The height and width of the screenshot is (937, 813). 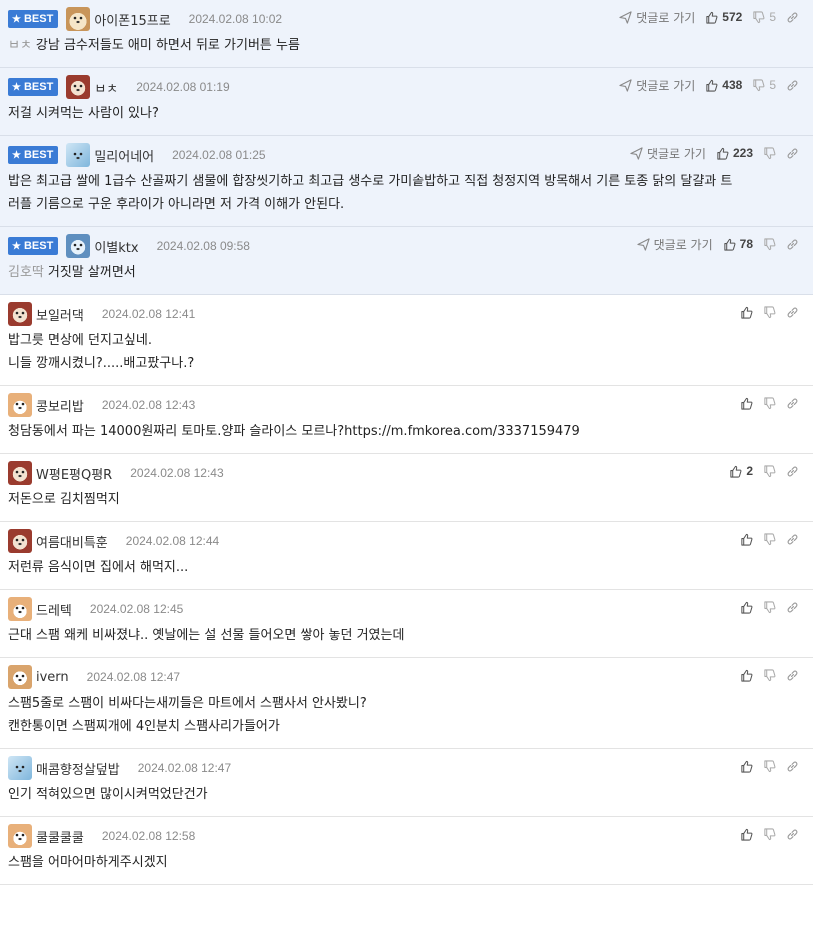 I want to click on comment-text: 스팸을 어마어마하게주시겠지, so click(x=88, y=862).